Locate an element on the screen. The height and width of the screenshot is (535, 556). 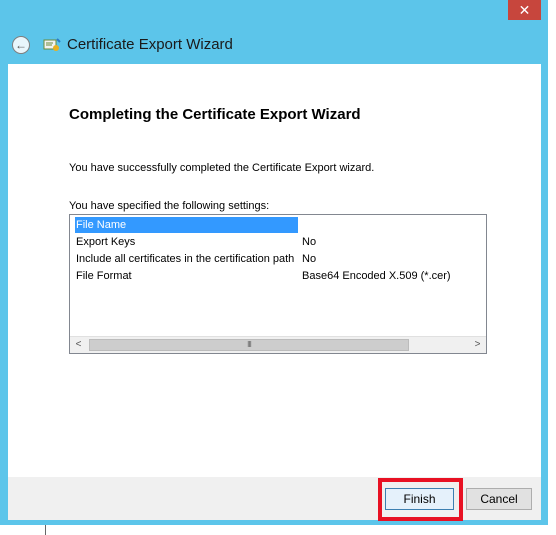
scroll-thumb: III is located at coordinates (249, 345).